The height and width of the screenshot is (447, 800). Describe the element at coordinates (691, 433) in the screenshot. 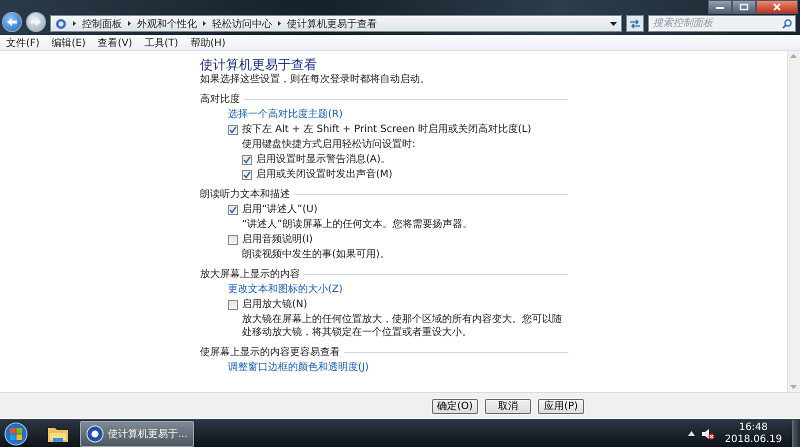

I see `show-hidden-icons-icon` at that location.